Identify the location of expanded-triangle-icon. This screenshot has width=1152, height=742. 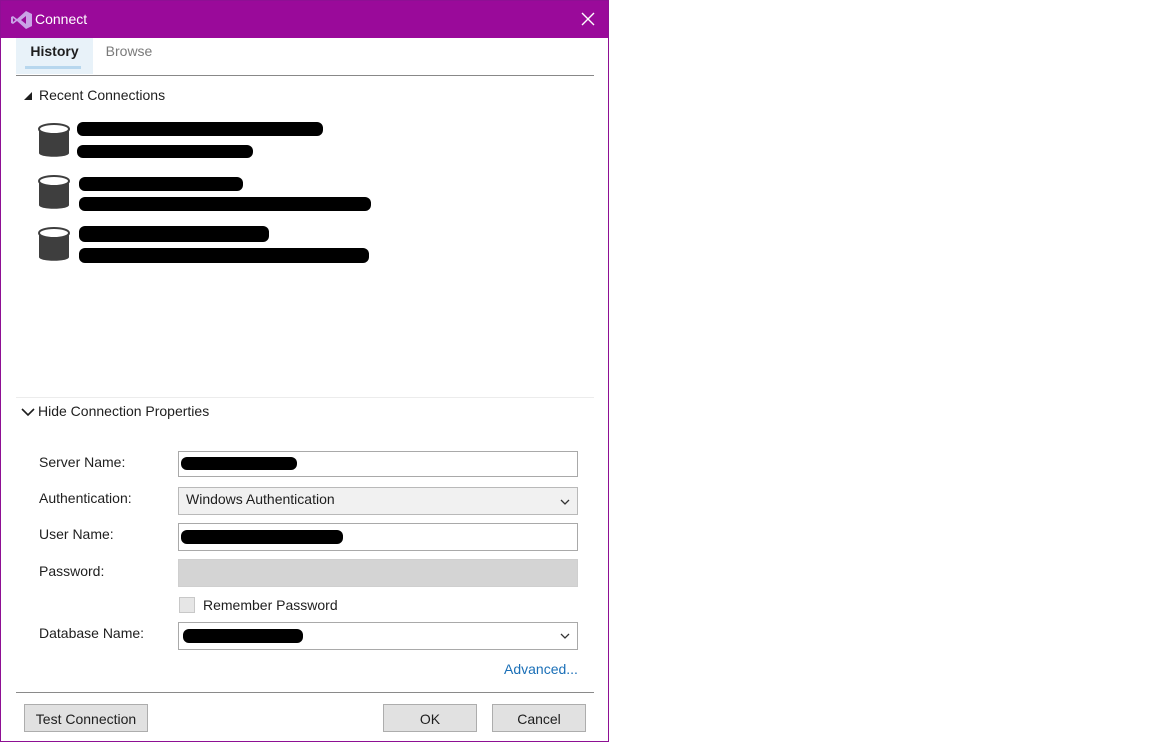
(28, 96).